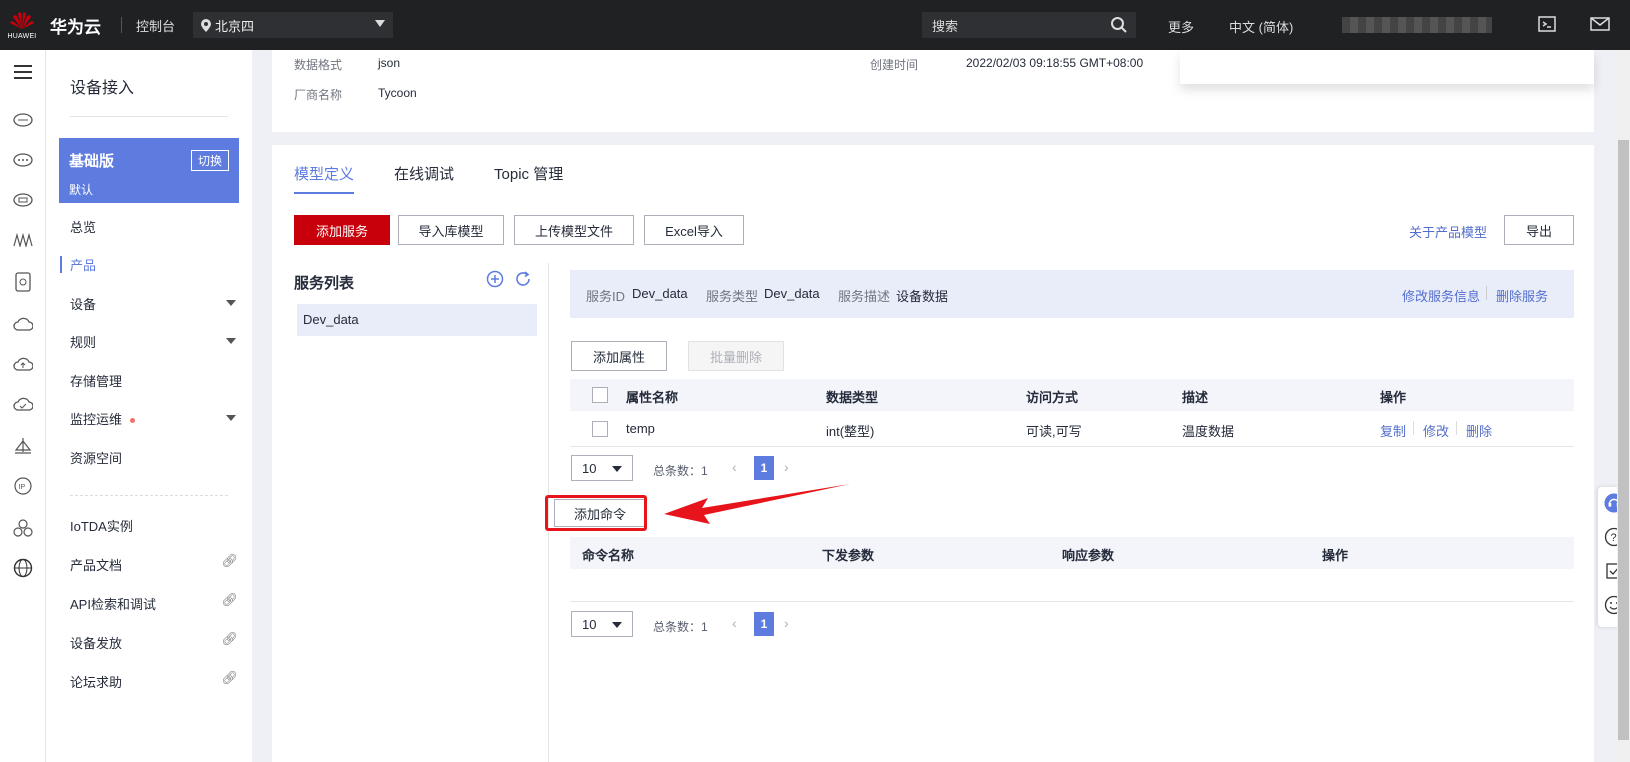 The width and height of the screenshot is (1630, 762). I want to click on sidebar-item-products: 产品, so click(150, 265).